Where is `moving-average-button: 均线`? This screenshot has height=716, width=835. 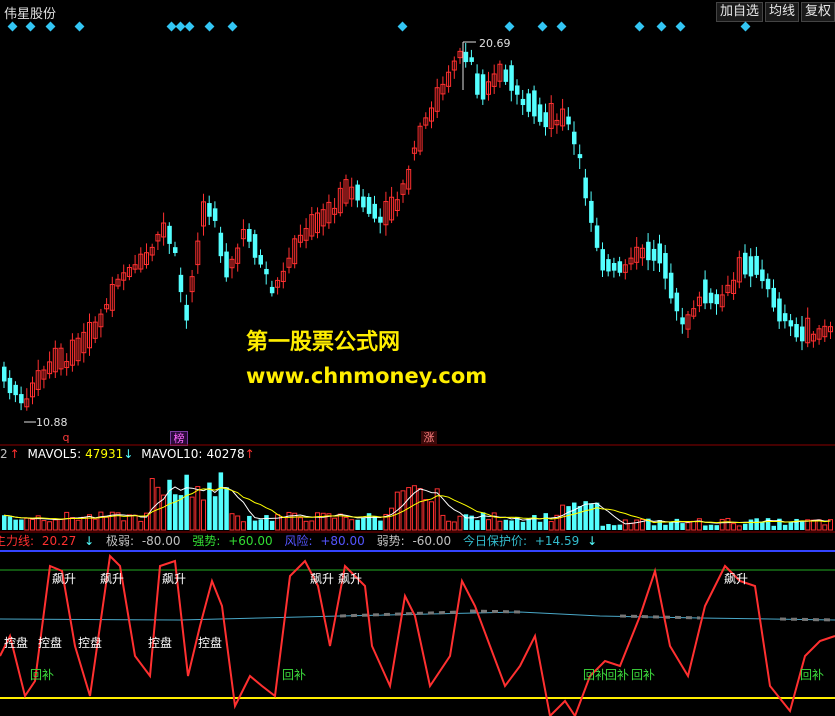
moving-average-button: 均线 is located at coordinates (781, 12).